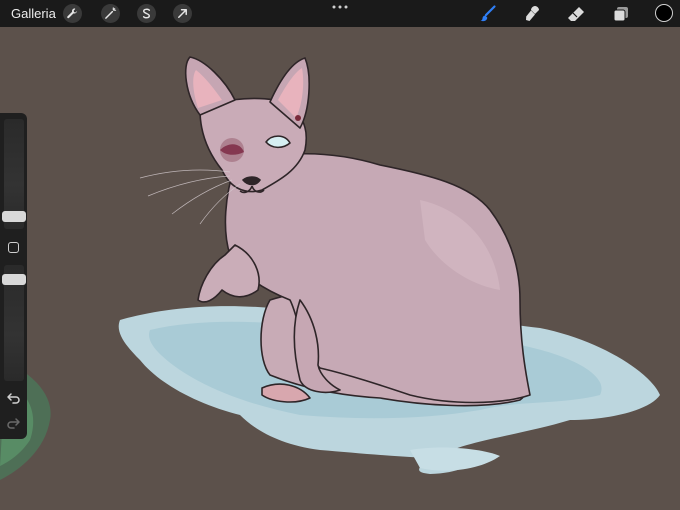 The width and height of the screenshot is (680, 510). What do you see at coordinates (13, 397) in the screenshot?
I see `undo-icon` at bounding box center [13, 397].